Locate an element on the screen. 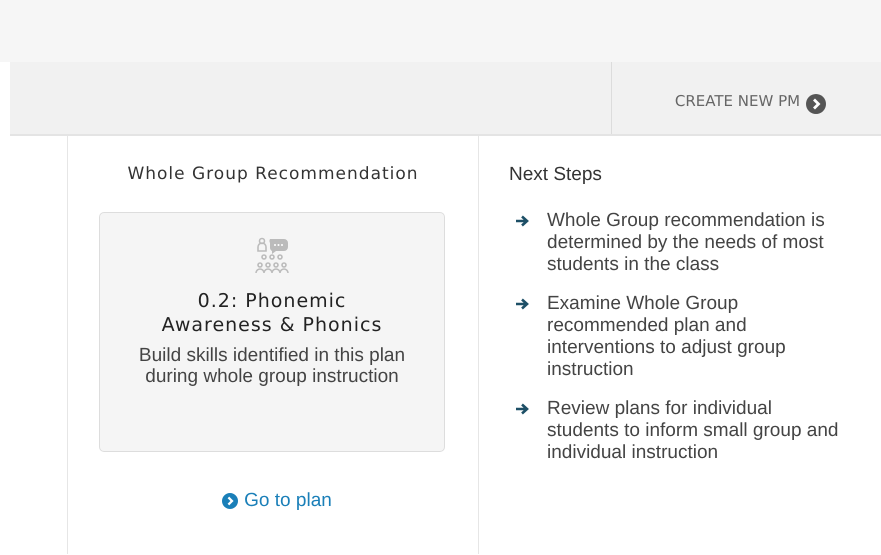 Image resolution: width=881 pixels, height=555 pixels. section-heading: Whole Group Recommendation is located at coordinates (273, 174).